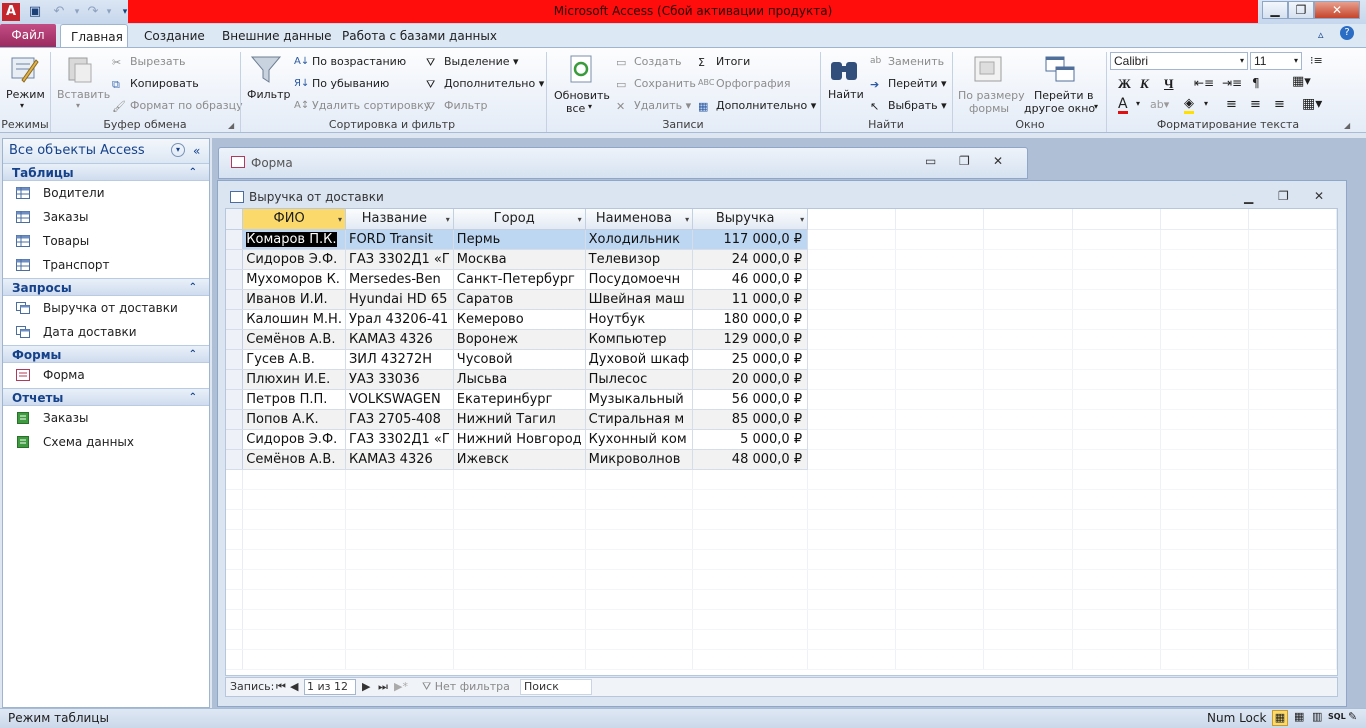 This screenshot has width=1366, height=728. What do you see at coordinates (1283, 196) in the screenshot?
I see `datasheet-restore-button: ❐` at bounding box center [1283, 196].